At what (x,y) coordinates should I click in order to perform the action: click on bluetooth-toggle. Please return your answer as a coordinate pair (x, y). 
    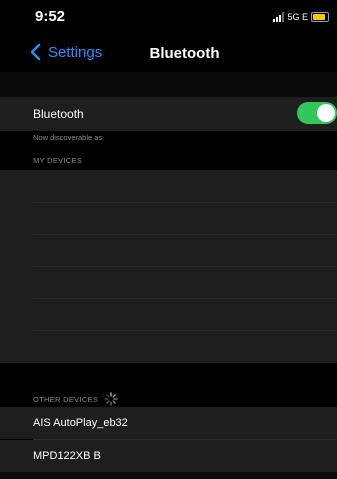
    Looking at the image, I should click on (317, 113).